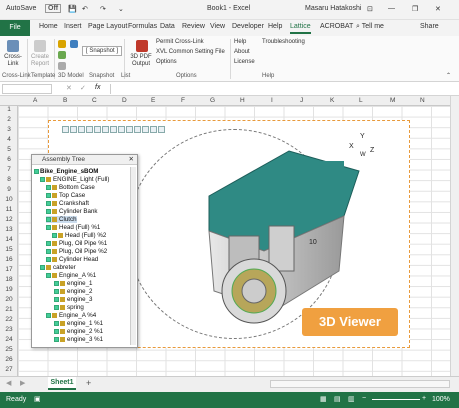 The height and width of the screenshot is (408, 459). What do you see at coordinates (332, 100) in the screenshot?
I see `column-header: K` at bounding box center [332, 100].